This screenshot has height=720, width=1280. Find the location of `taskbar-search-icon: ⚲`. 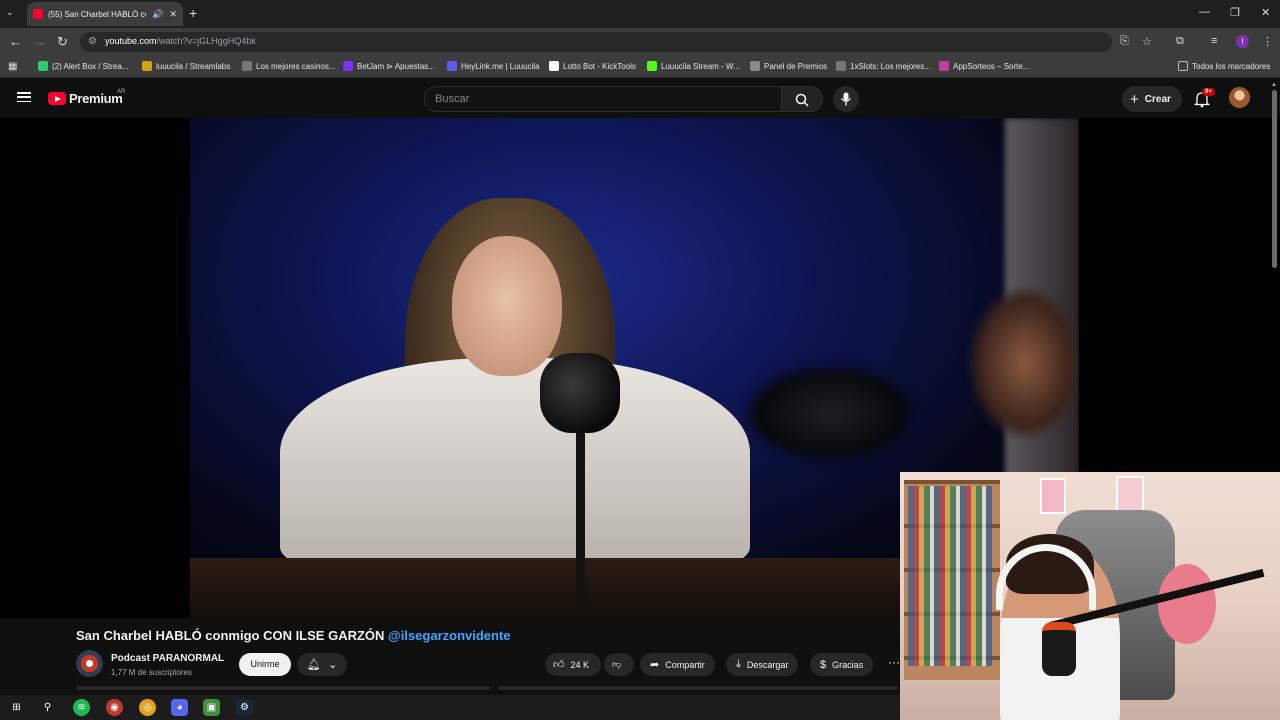

taskbar-search-icon: ⚲ is located at coordinates (47, 707).